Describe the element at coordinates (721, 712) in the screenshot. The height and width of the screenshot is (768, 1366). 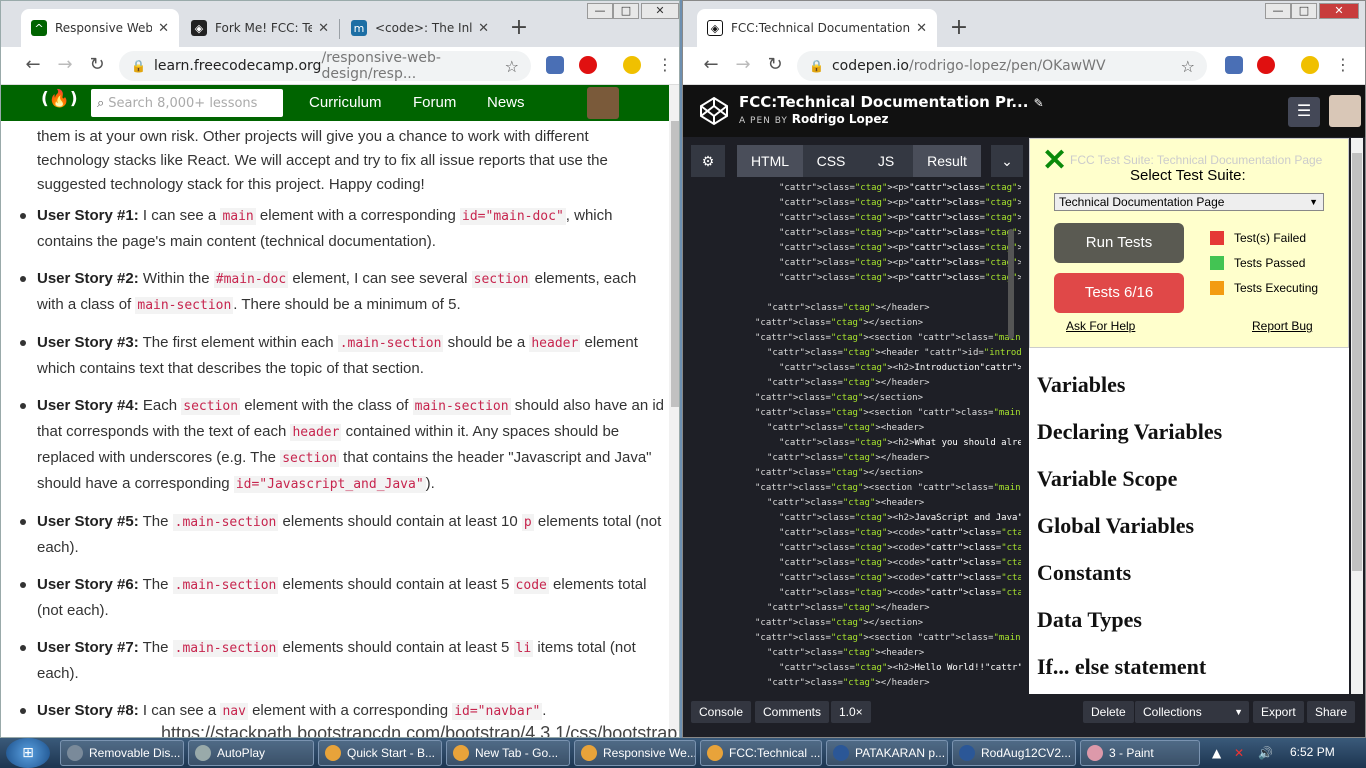
I see `console-button: Console` at that location.